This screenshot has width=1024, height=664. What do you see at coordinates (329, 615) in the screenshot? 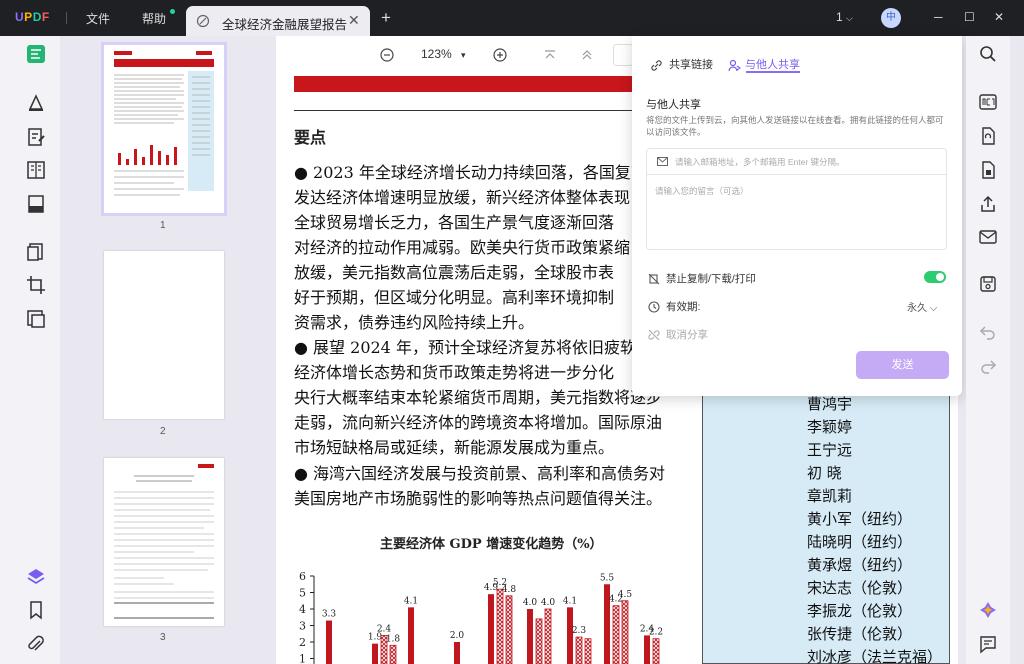
I see `chart-data-label: 3.3` at bounding box center [329, 615].